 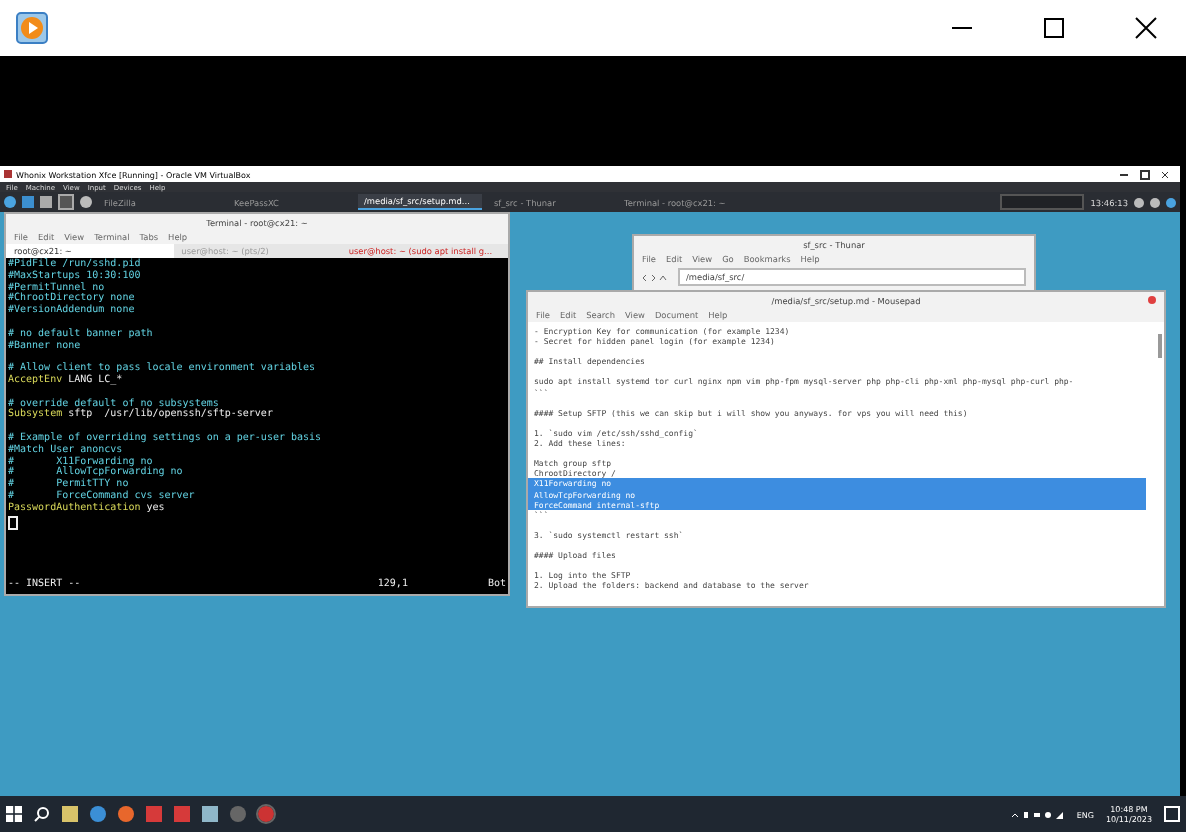 What do you see at coordinates (656, 277) in the screenshot?
I see `navigation-arrows-icon` at bounding box center [656, 277].